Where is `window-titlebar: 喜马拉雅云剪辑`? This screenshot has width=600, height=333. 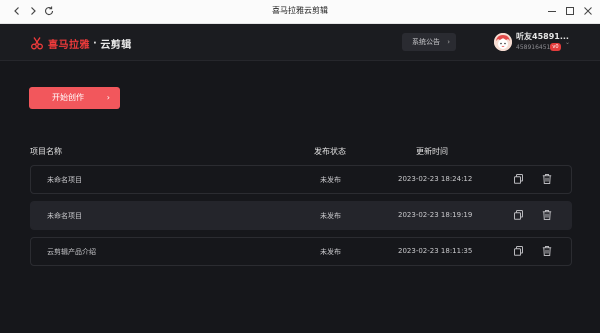
window-titlebar: 喜马拉雅云剪辑 is located at coordinates (300, 12).